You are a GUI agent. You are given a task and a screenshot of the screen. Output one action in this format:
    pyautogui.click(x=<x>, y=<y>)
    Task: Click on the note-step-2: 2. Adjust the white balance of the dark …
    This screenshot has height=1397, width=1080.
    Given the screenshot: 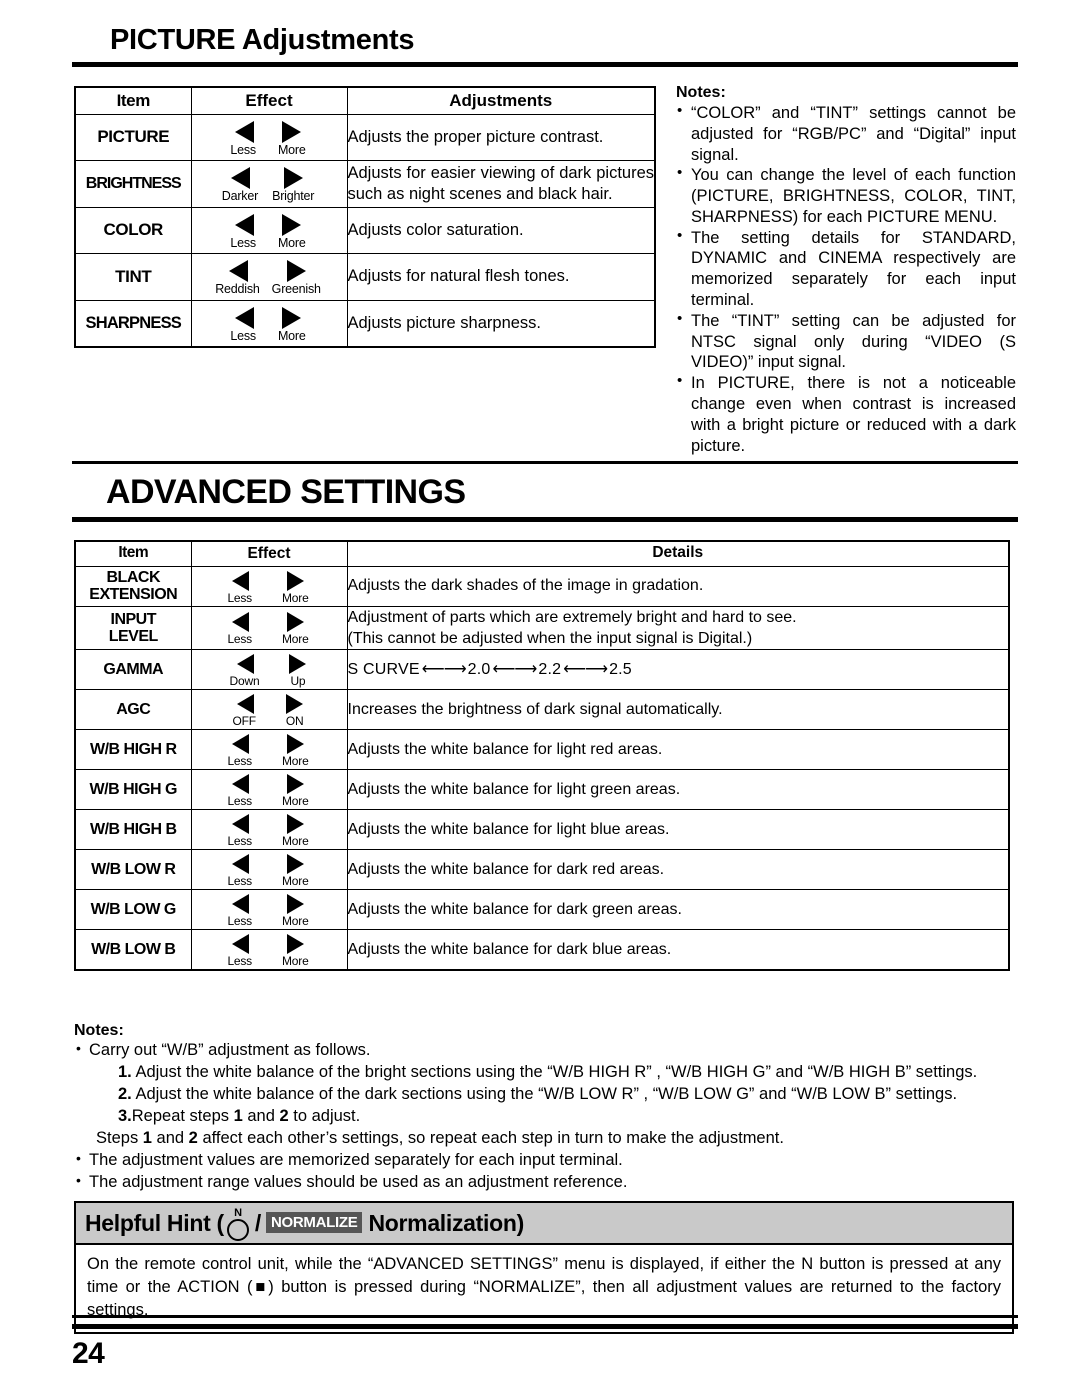 What is the action you would take?
    pyautogui.click(x=544, y=1095)
    